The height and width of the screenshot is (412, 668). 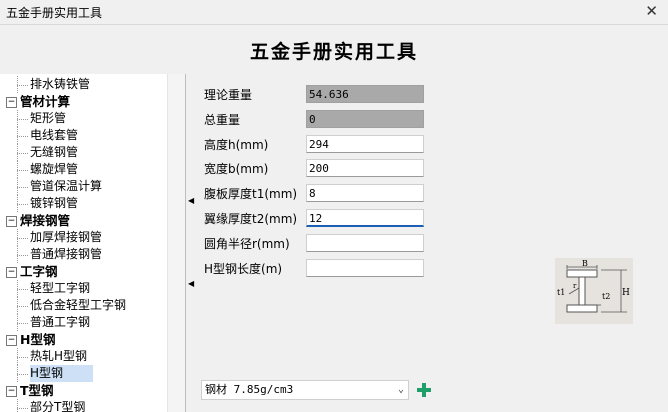 What do you see at coordinates (228, 95) in the screenshot?
I see `field-label: 理论重量` at bounding box center [228, 95].